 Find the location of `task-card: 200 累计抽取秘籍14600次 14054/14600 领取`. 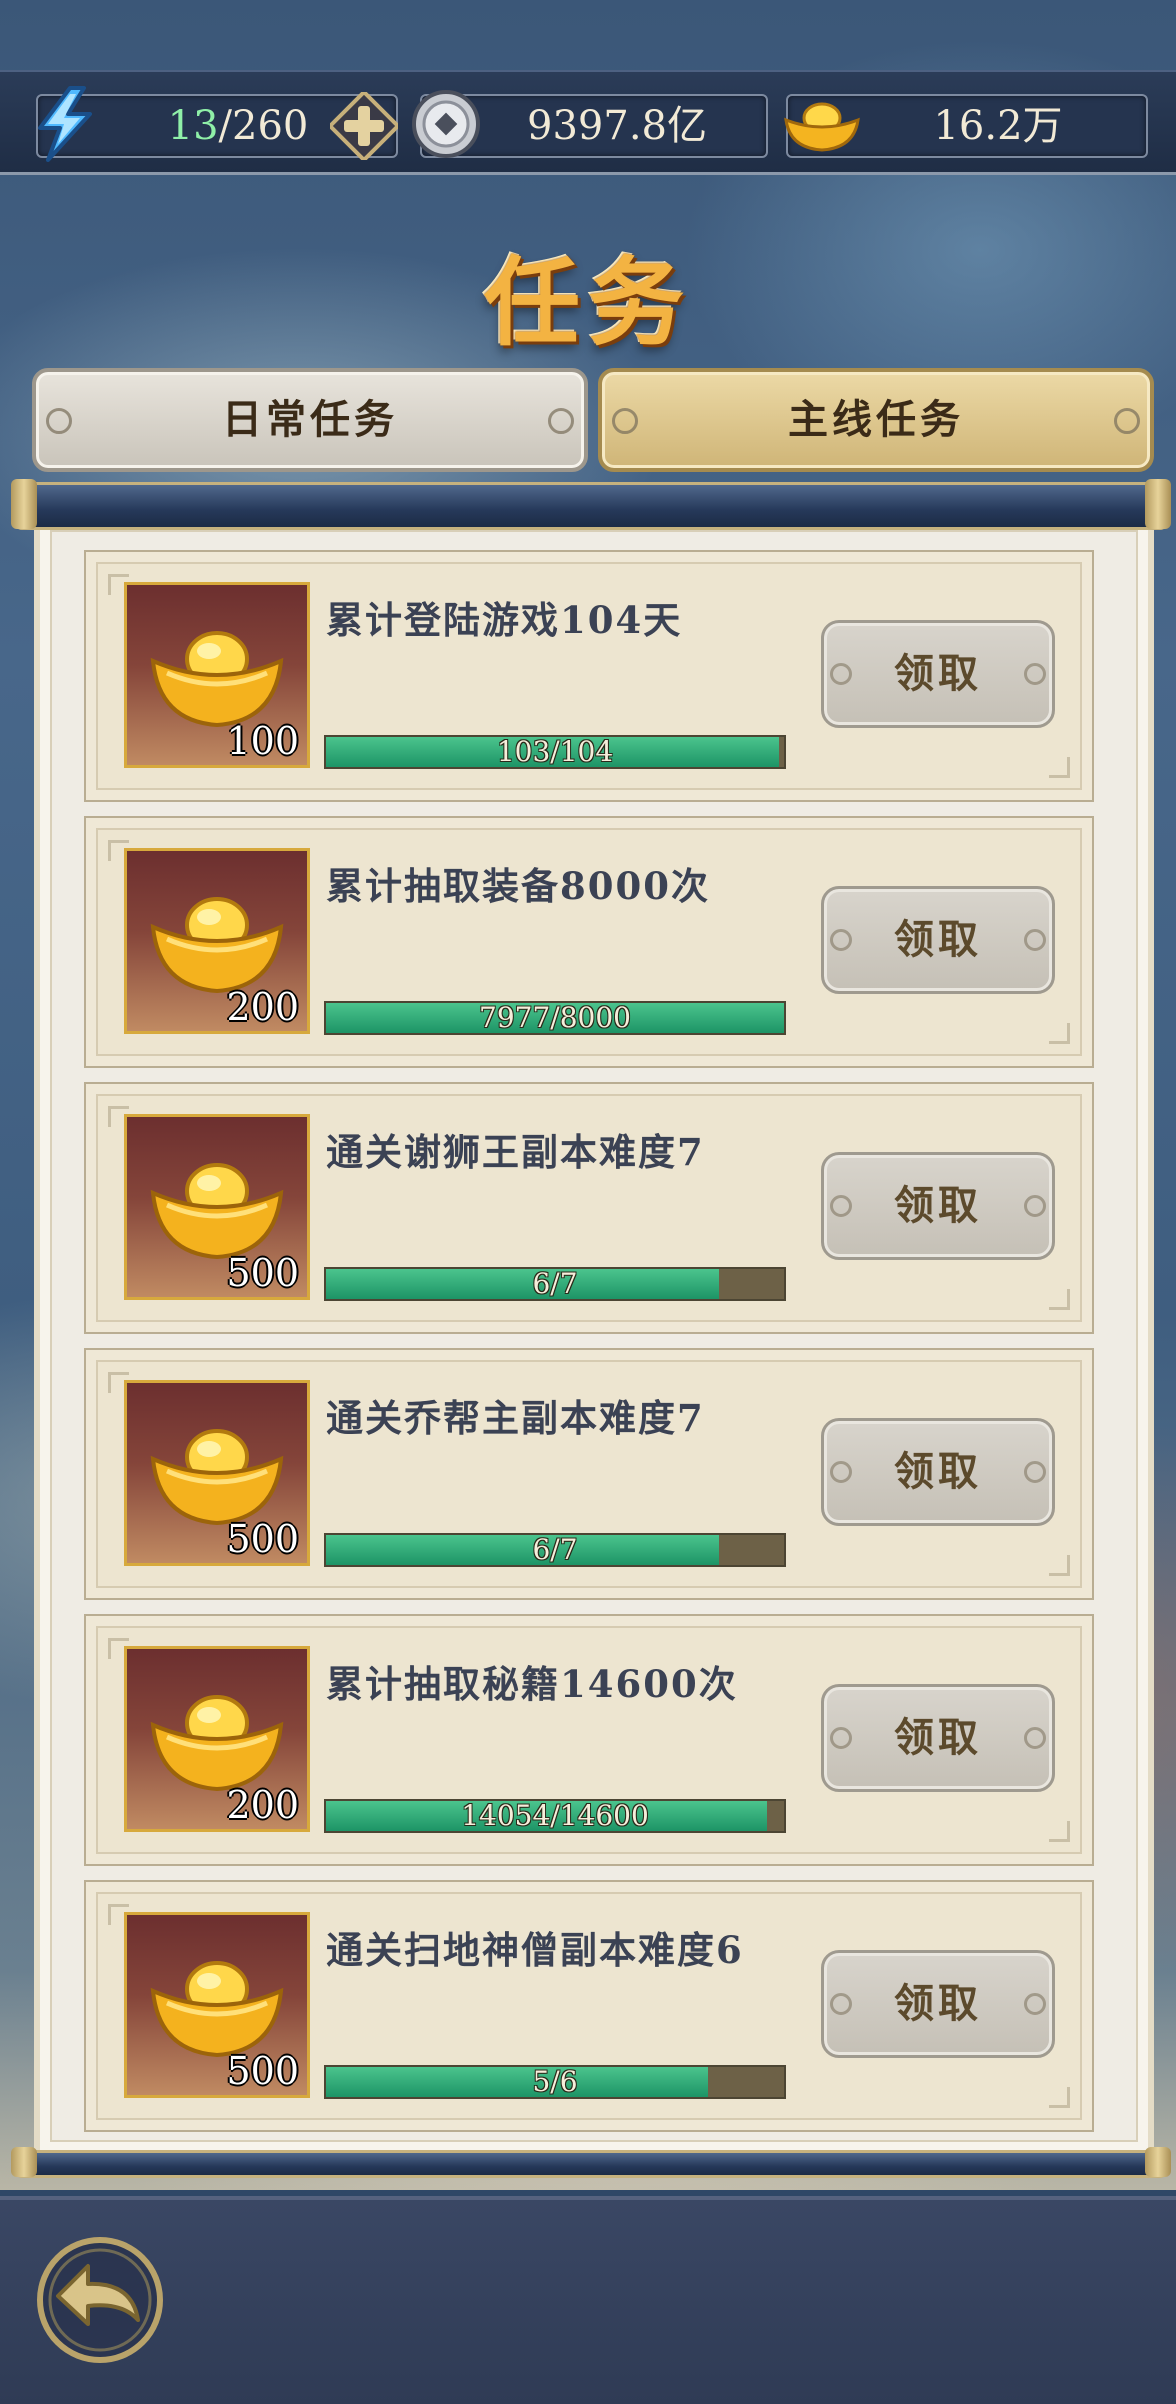

task-card: 200 累计抽取秘籍14600次 14054/14600 领取 is located at coordinates (589, 1740).